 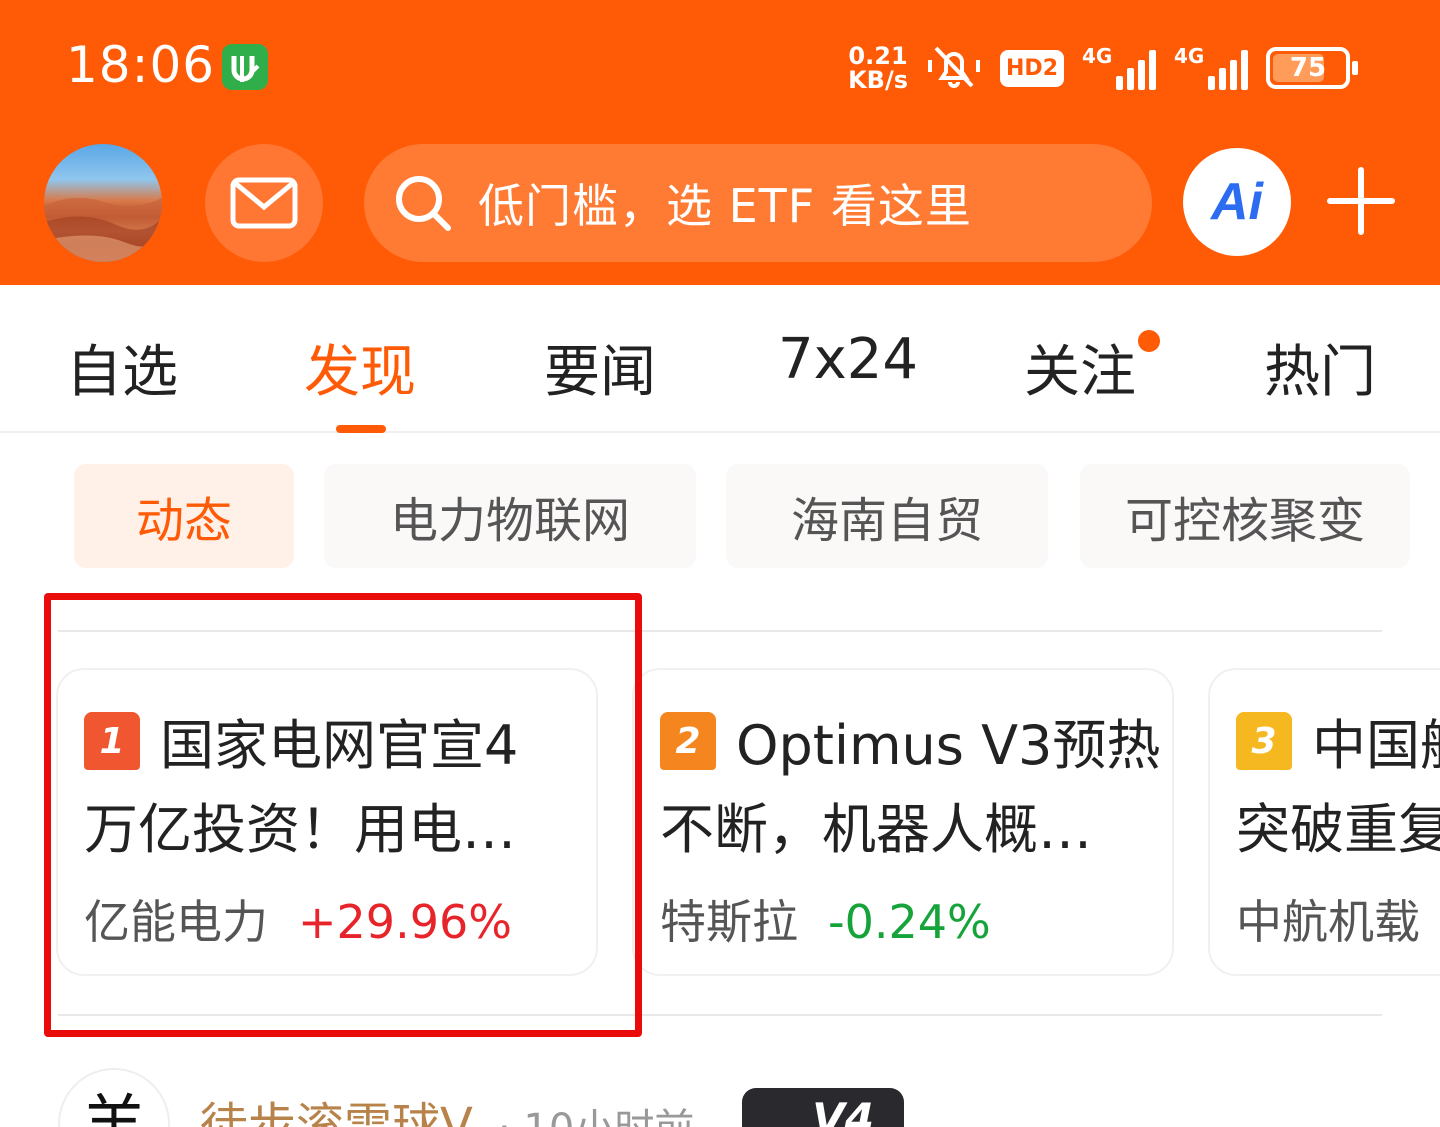 What do you see at coordinates (848, 359) in the screenshot?
I see `tab-7x24: 7x24` at bounding box center [848, 359].